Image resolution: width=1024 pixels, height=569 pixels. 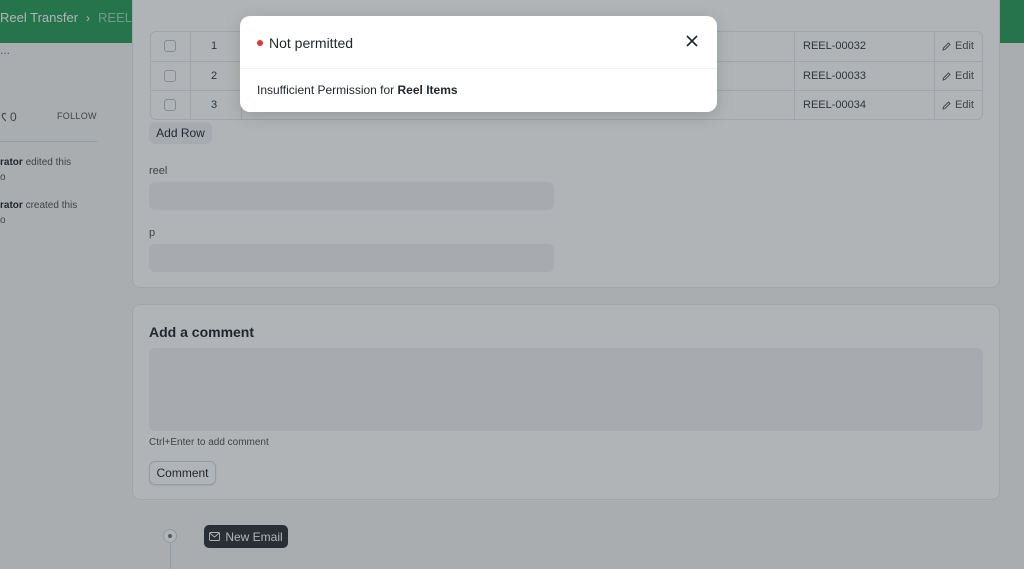 What do you see at coordinates (260, 43) in the screenshot?
I see `error-indicator-icon` at bounding box center [260, 43].